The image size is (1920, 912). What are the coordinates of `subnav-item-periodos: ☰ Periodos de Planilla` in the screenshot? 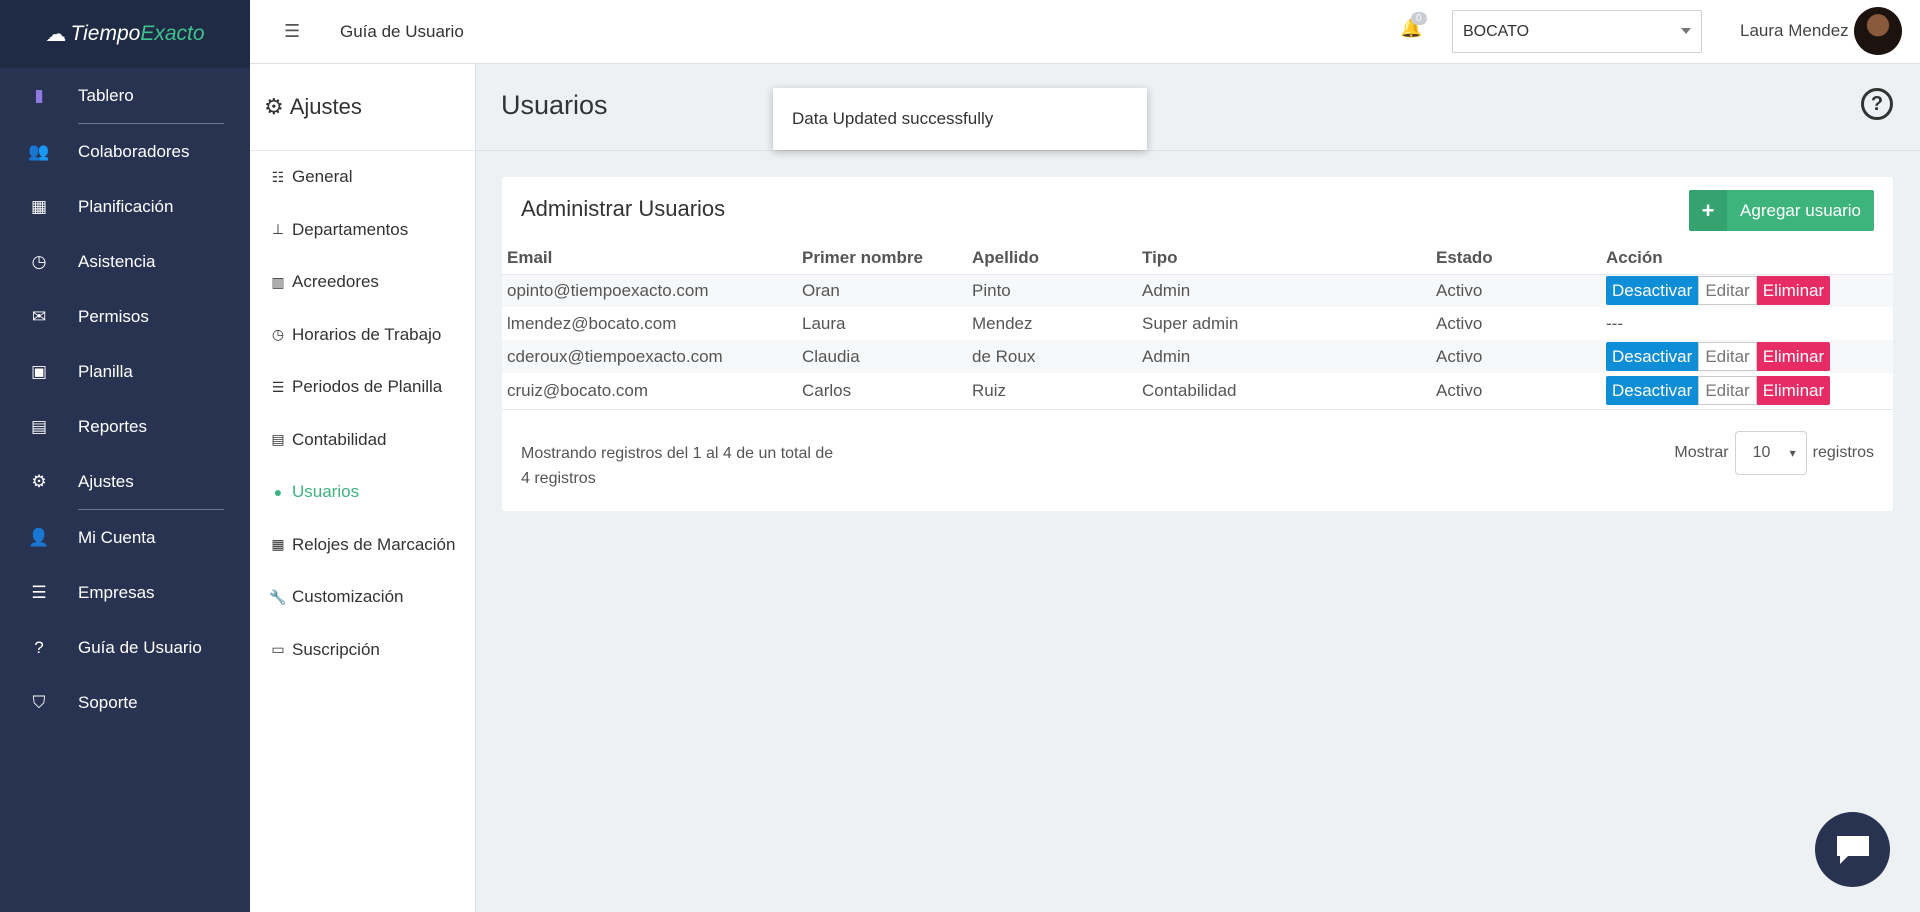 It's located at (362, 387).